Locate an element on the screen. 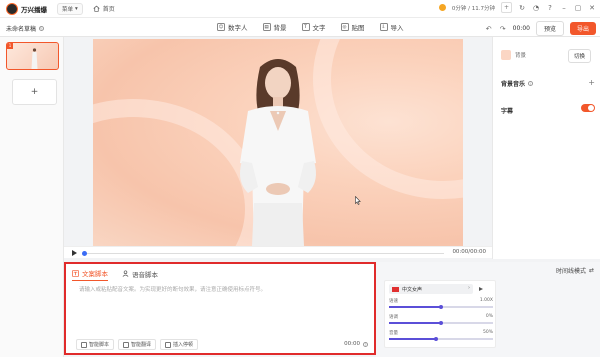 This screenshot has height=357, width=600. tool-label: 导入 is located at coordinates (397, 28).